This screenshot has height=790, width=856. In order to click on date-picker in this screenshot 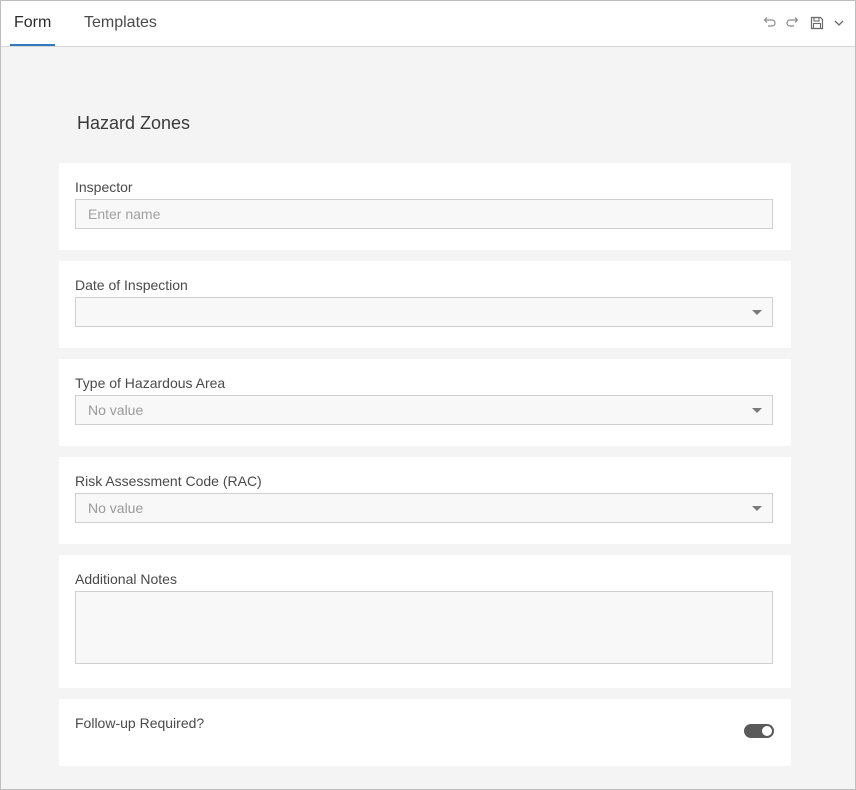, I will do `click(424, 312)`.